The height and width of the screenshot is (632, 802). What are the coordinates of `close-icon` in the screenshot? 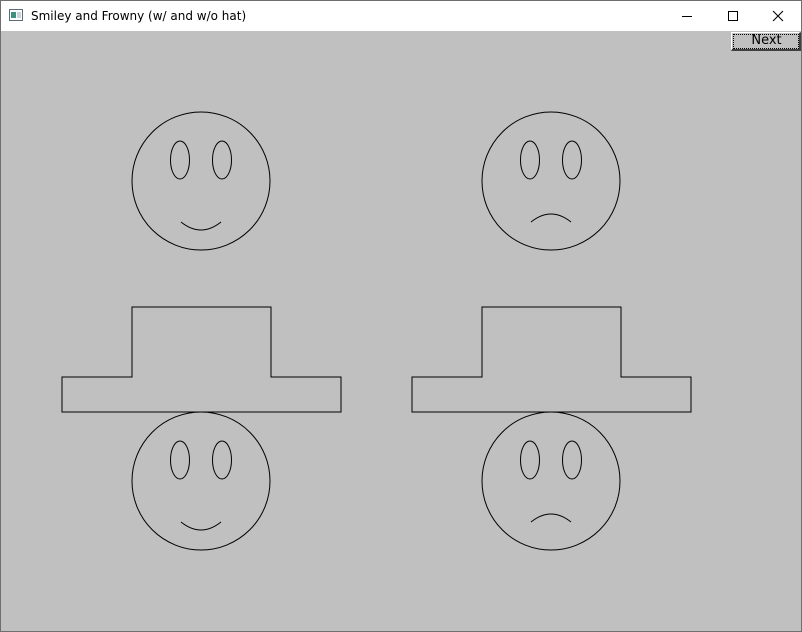 It's located at (778, 16).